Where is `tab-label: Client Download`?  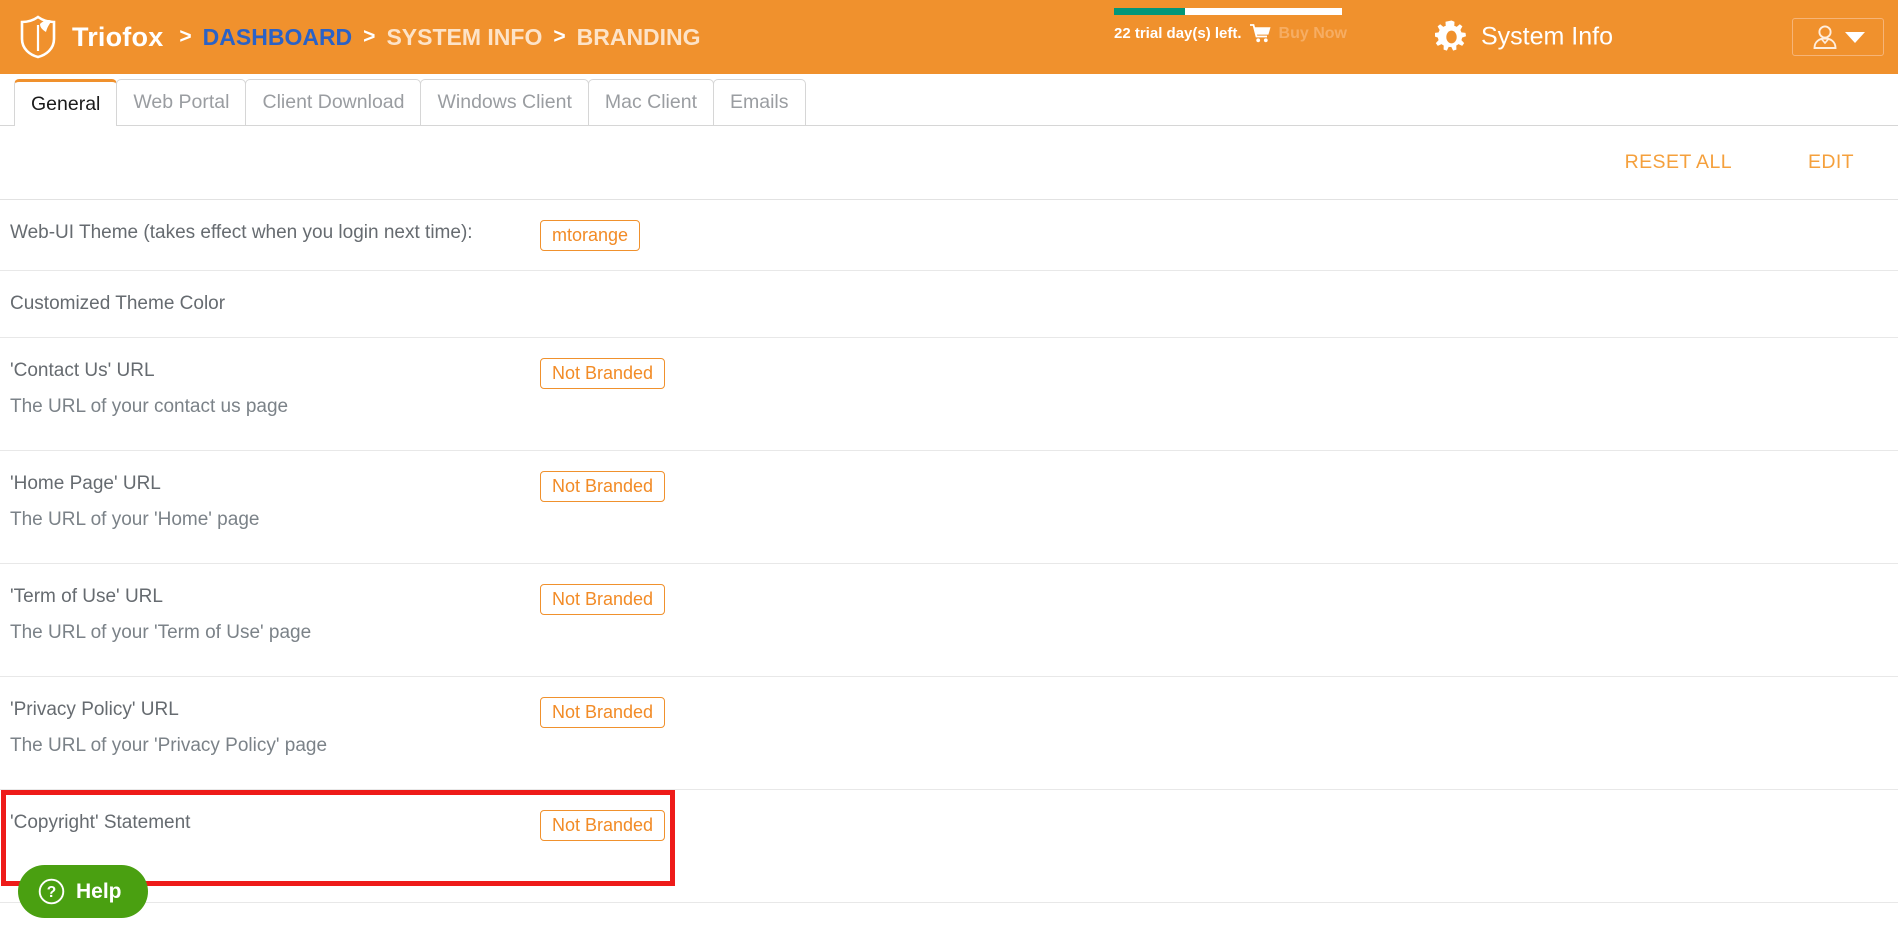
tab-label: Client Download is located at coordinates (333, 102).